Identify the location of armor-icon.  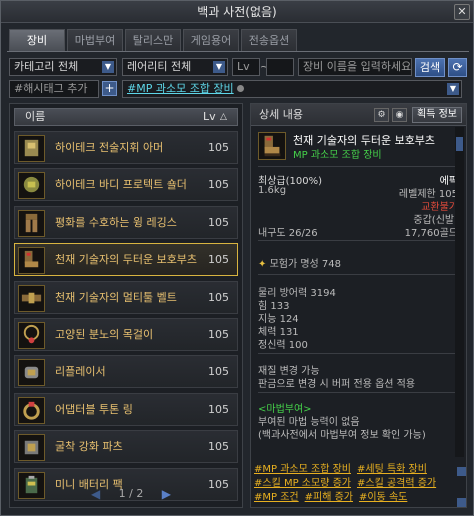
(31, 148).